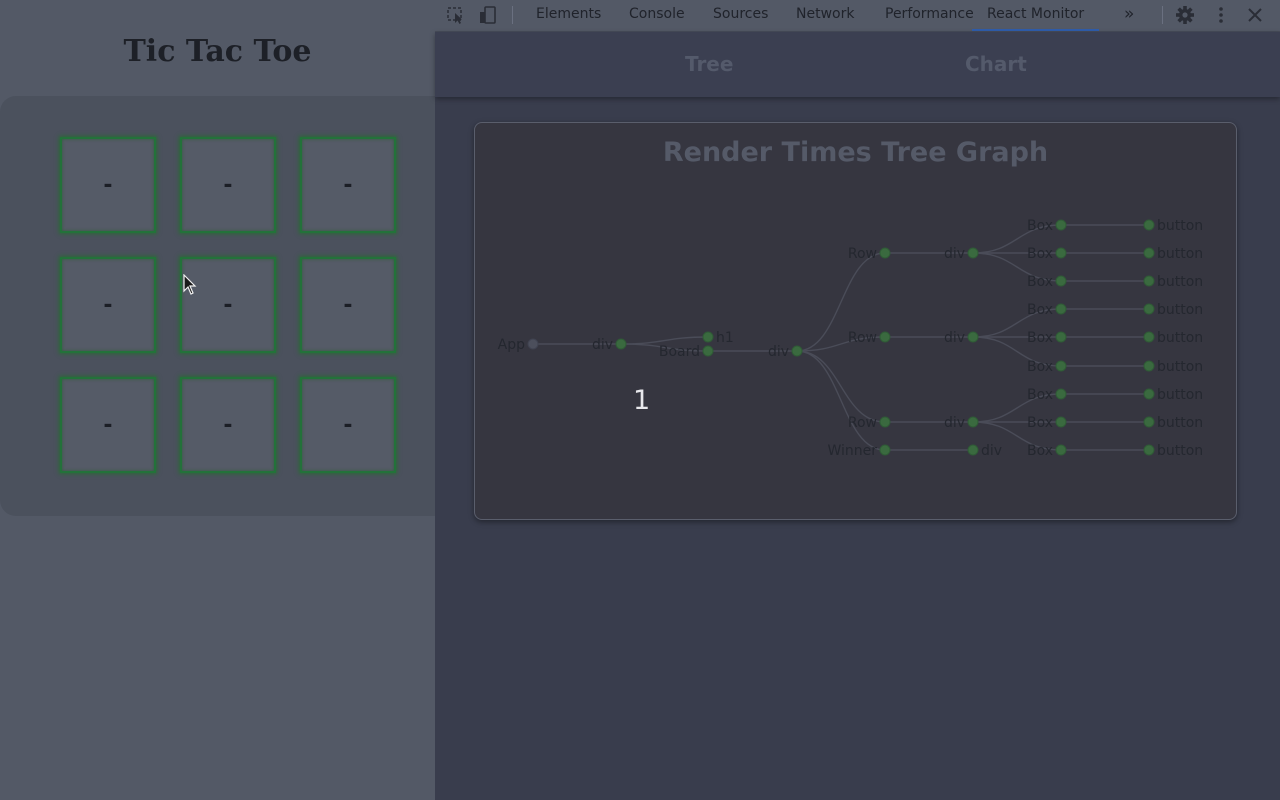  I want to click on board-cell-8: -, so click(228, 425).